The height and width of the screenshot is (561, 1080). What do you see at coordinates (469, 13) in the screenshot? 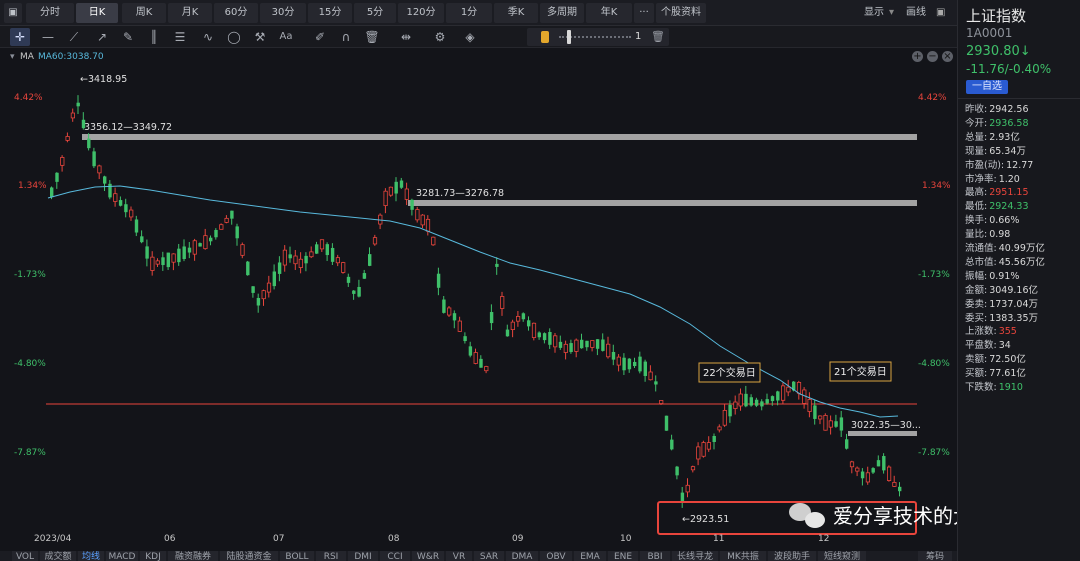
I see `period-tab-1min: 1分` at bounding box center [469, 13].